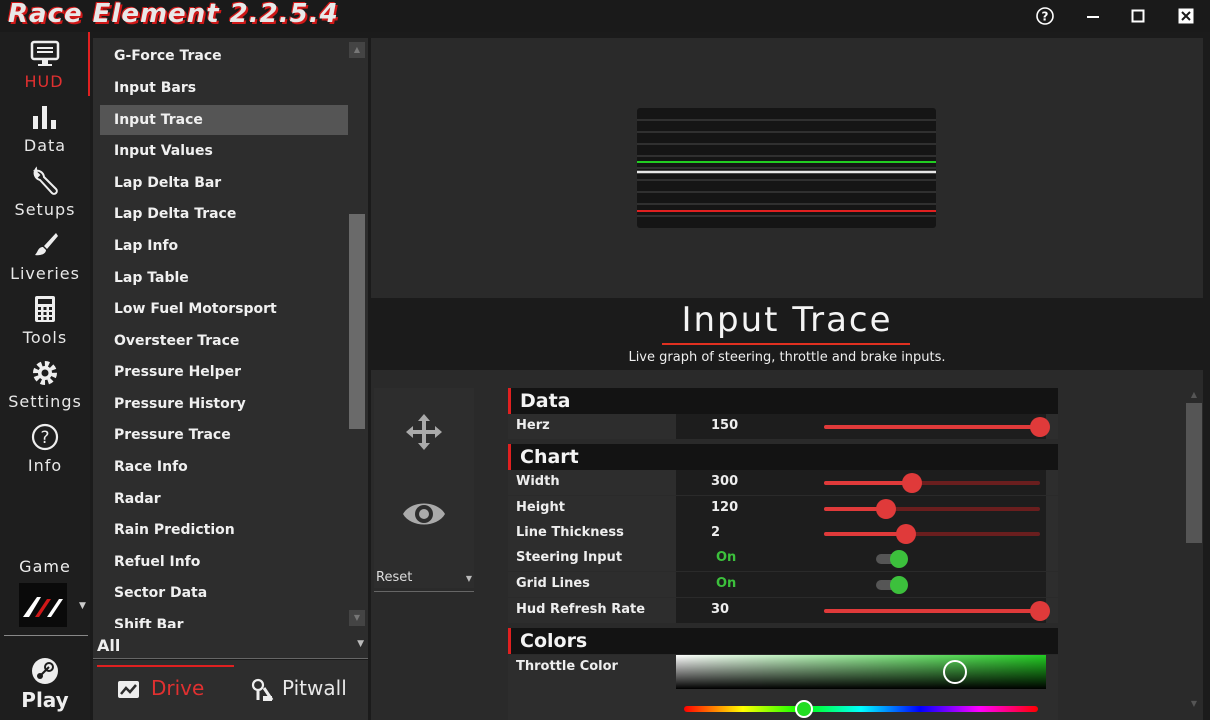 The image size is (1210, 720). What do you see at coordinates (44, 117) in the screenshot?
I see `bar-chart-icon` at bounding box center [44, 117].